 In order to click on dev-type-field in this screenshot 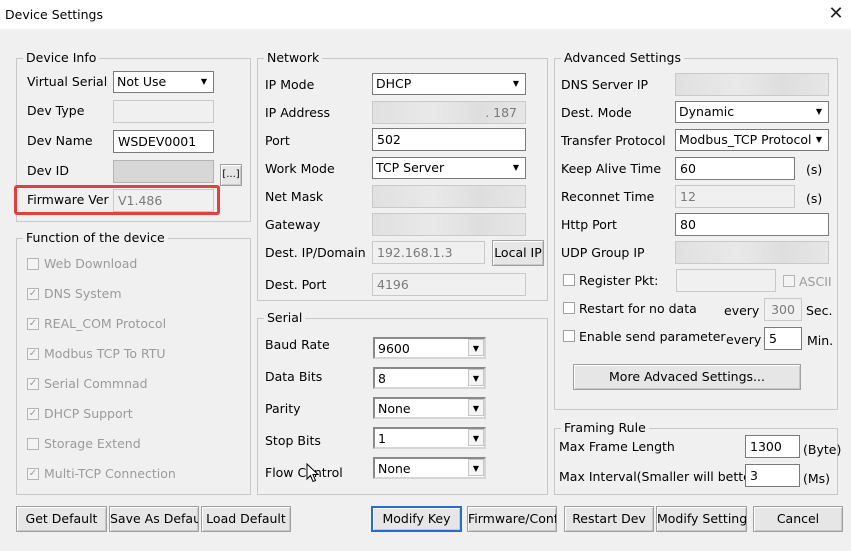, I will do `click(163, 111)`.